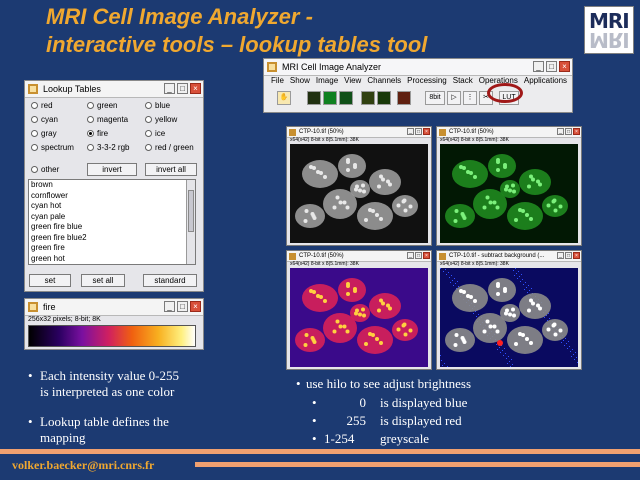 The image size is (640, 480). What do you see at coordinates (112, 185) in the screenshot?
I see `list-item: brown` at bounding box center [112, 185].